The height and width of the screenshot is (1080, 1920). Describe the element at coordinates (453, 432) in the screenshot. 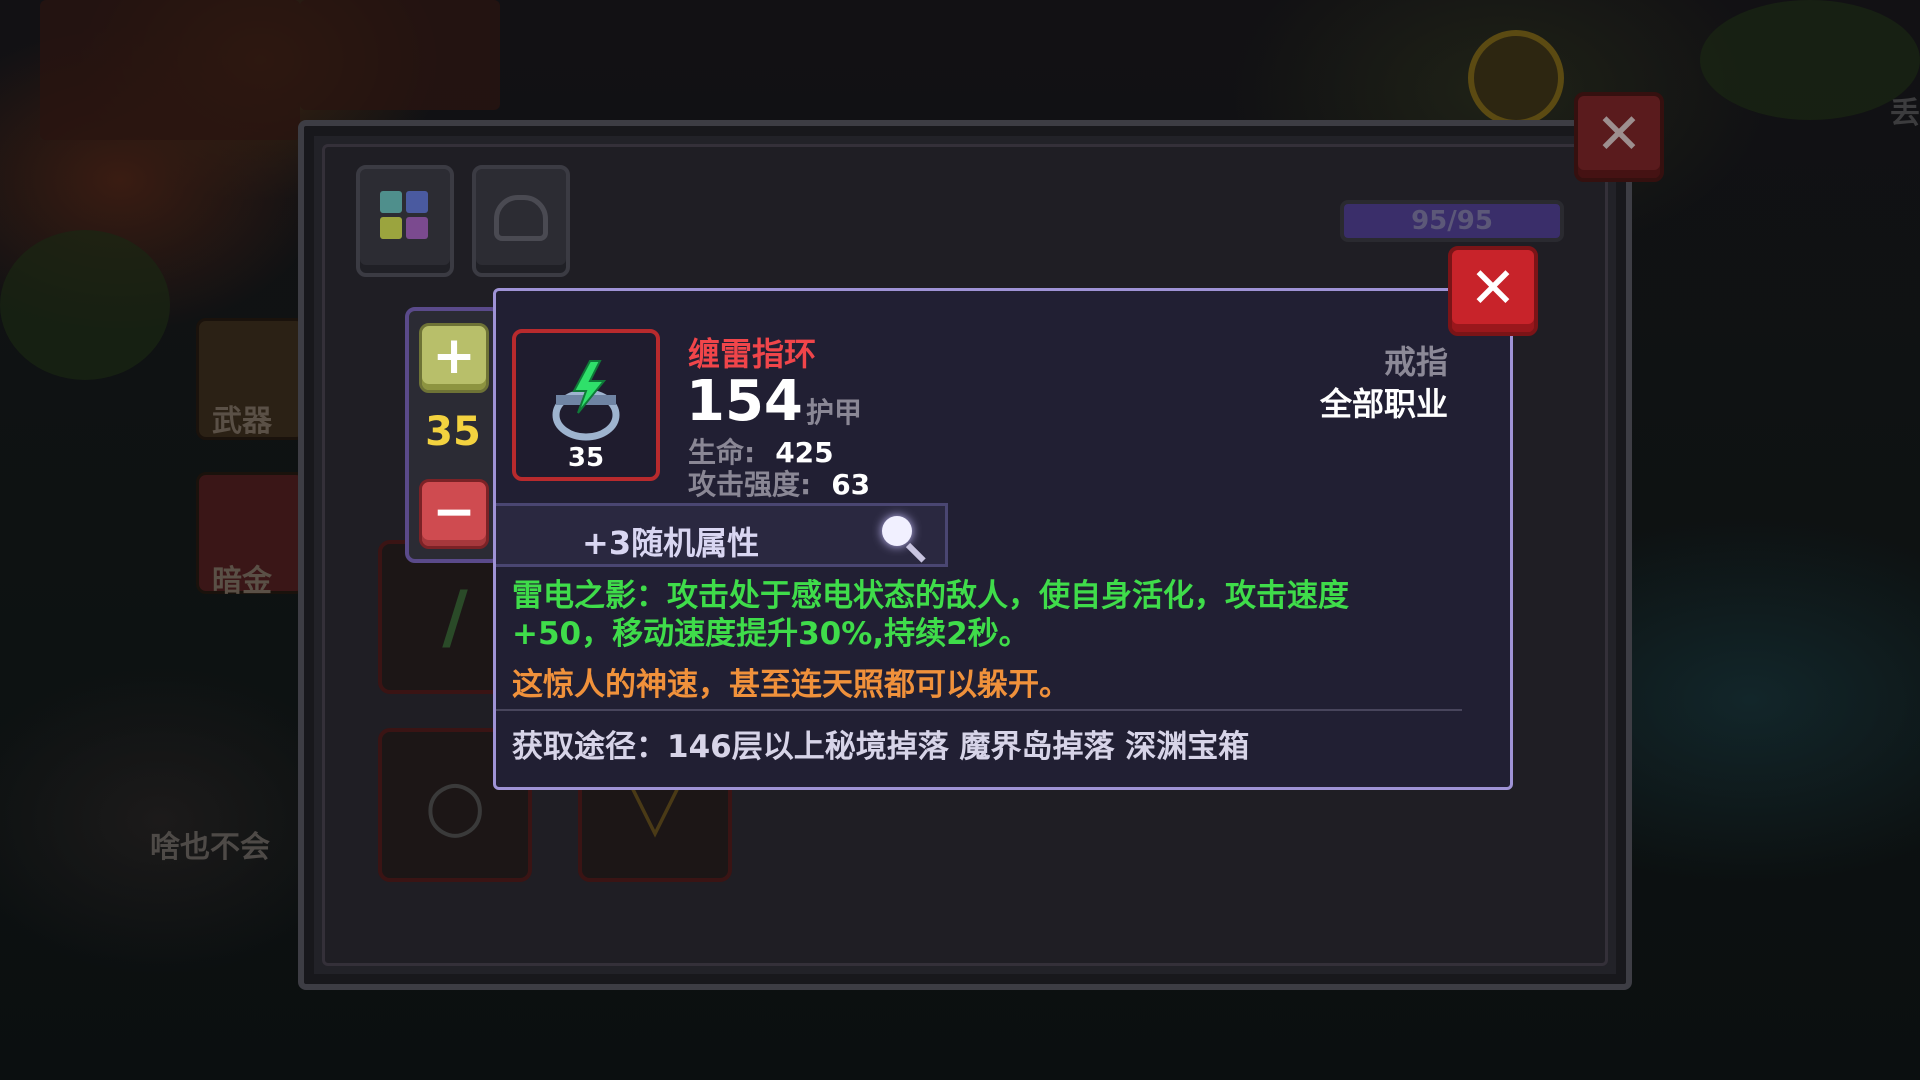

I see `stepper-value: 35` at that location.